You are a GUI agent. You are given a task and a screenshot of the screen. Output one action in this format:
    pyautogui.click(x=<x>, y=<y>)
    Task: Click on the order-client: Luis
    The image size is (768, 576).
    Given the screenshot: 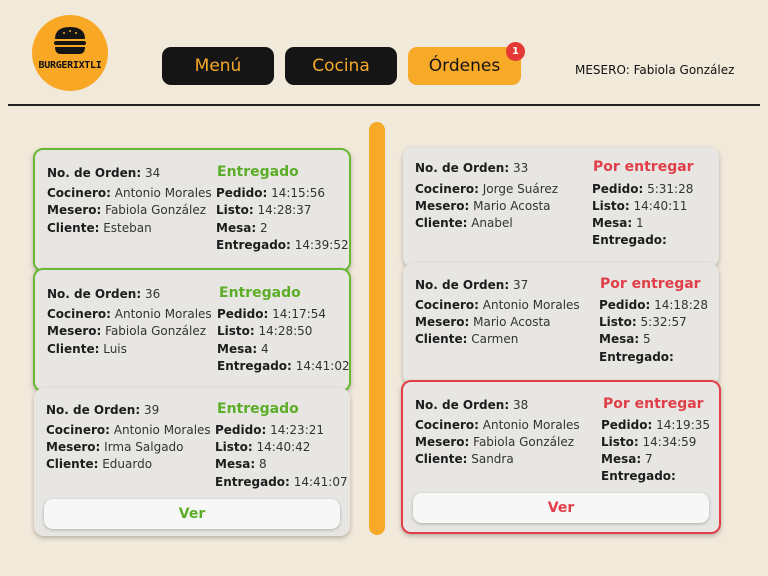 What is the action you would take?
    pyautogui.click(x=115, y=349)
    